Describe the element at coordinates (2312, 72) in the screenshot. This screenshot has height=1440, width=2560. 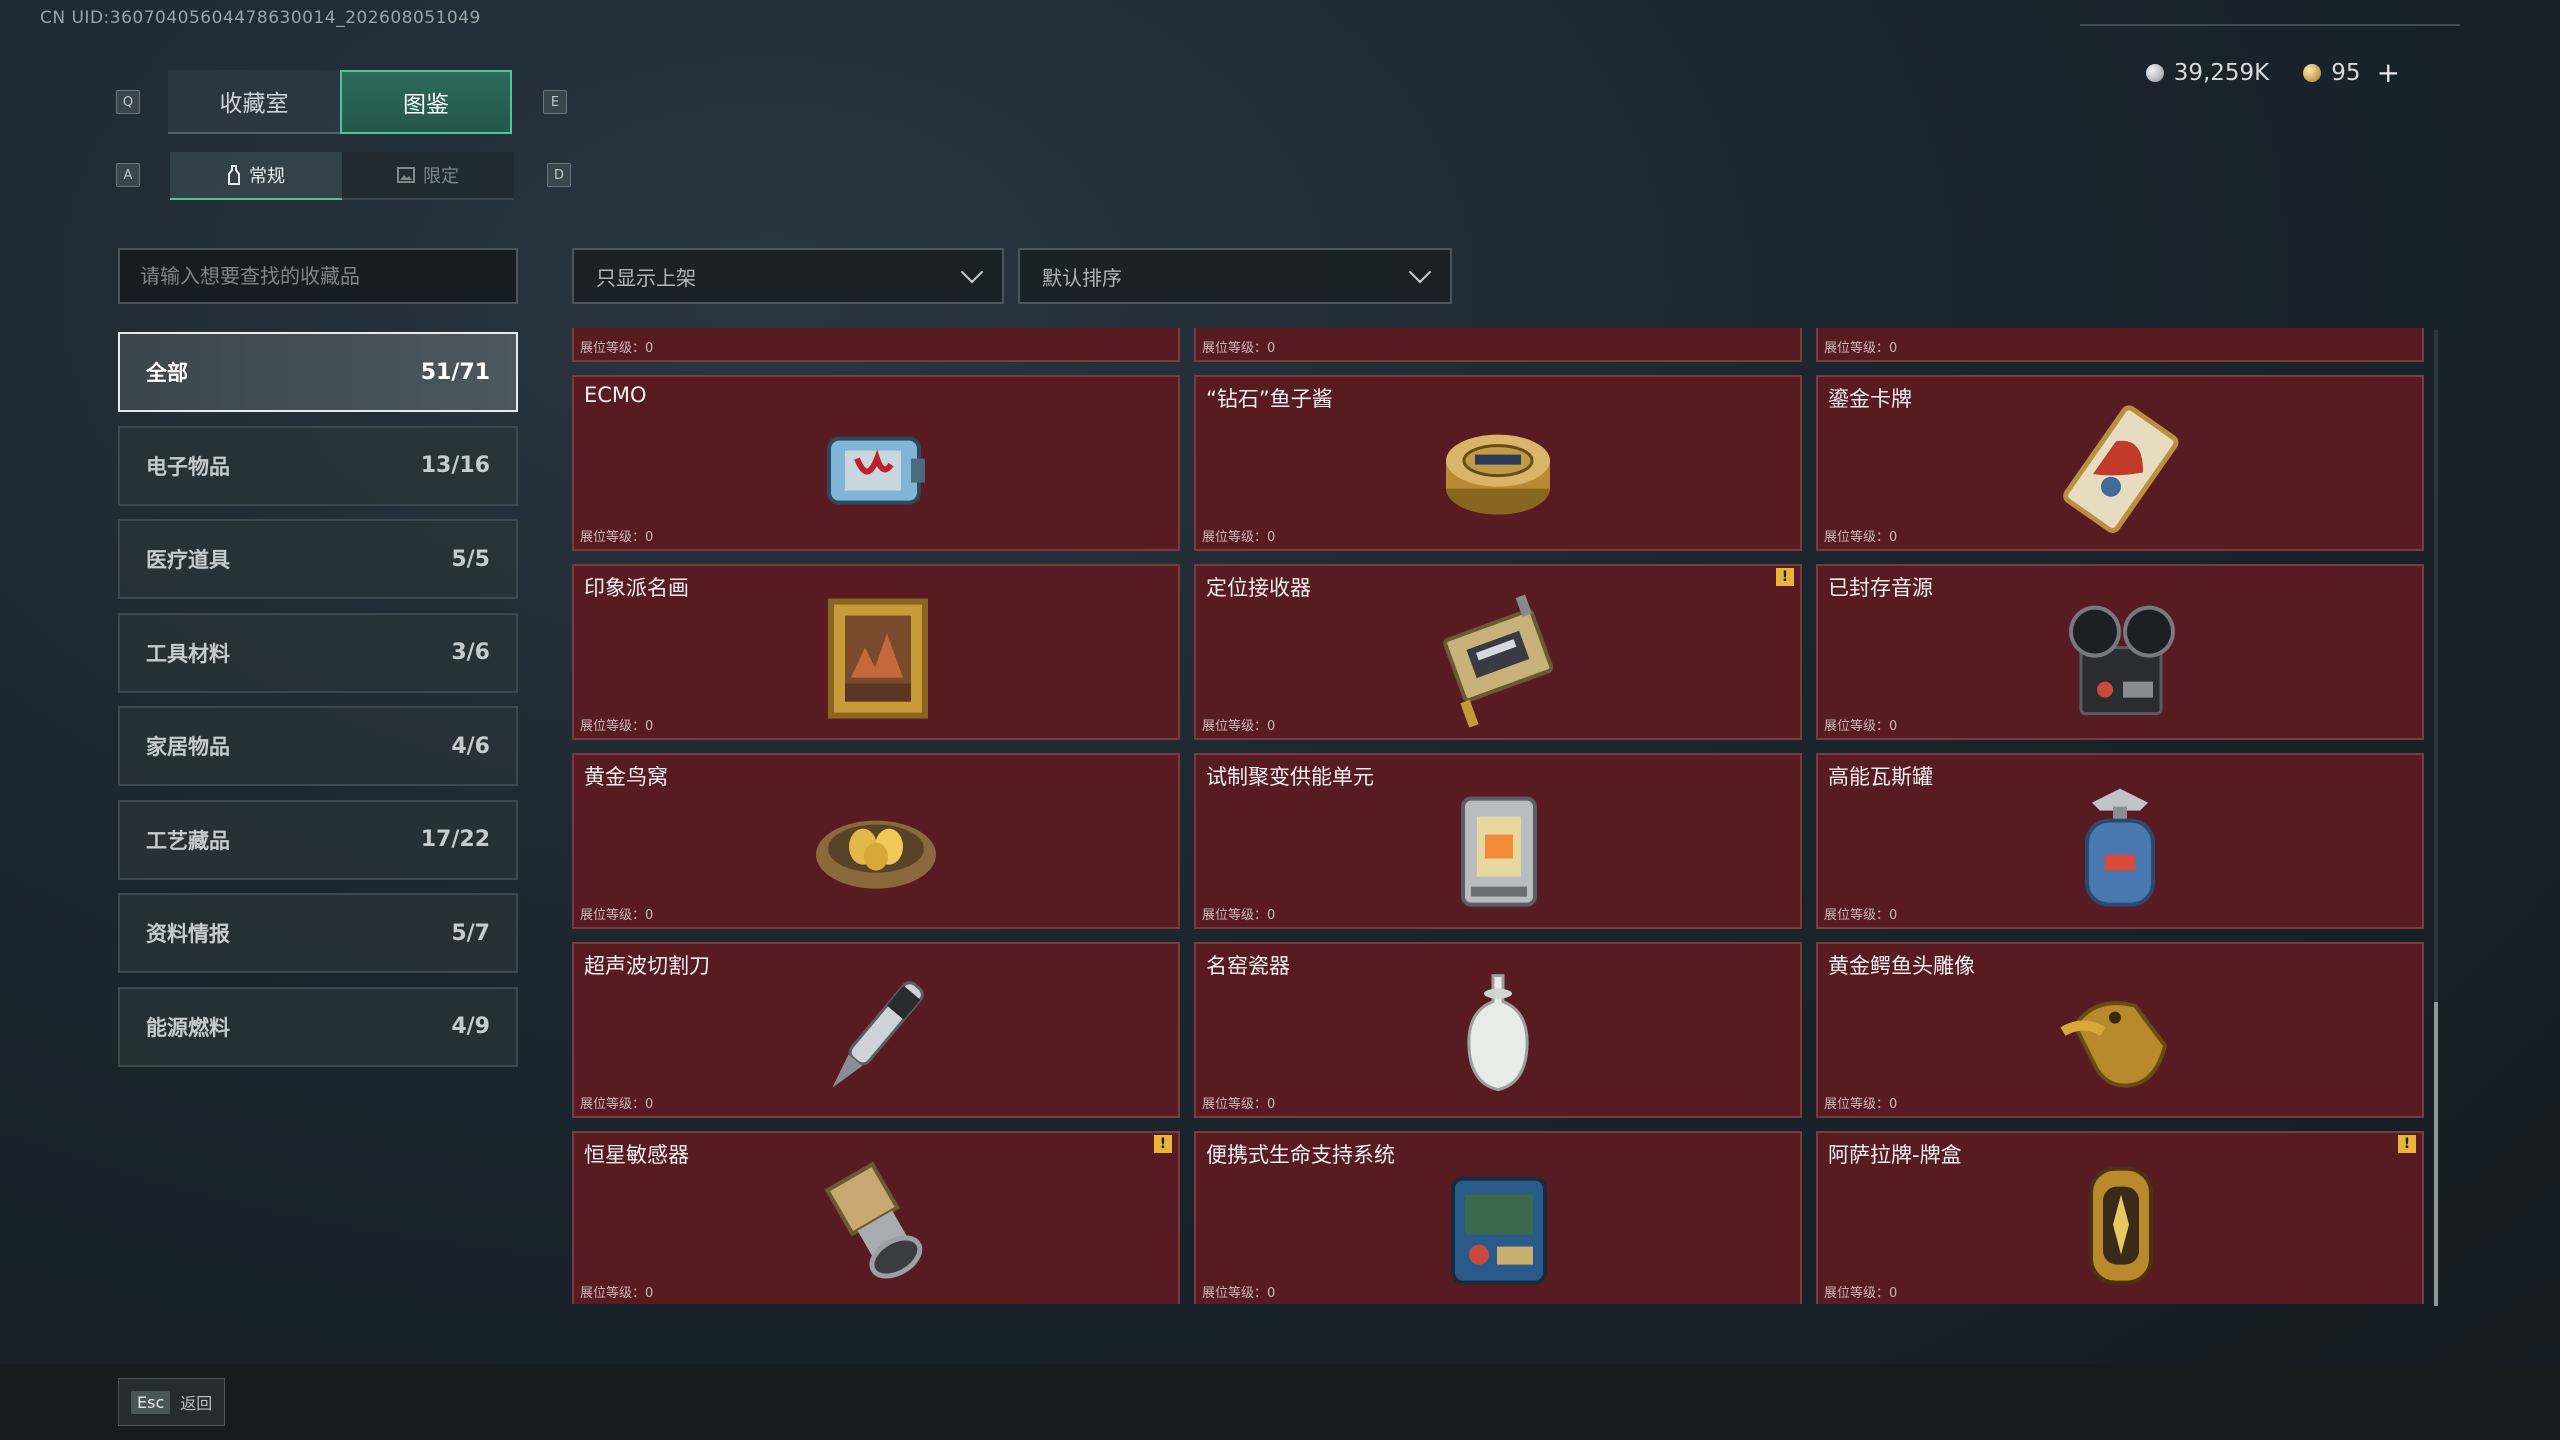
I see `gold-coin-icon` at that location.